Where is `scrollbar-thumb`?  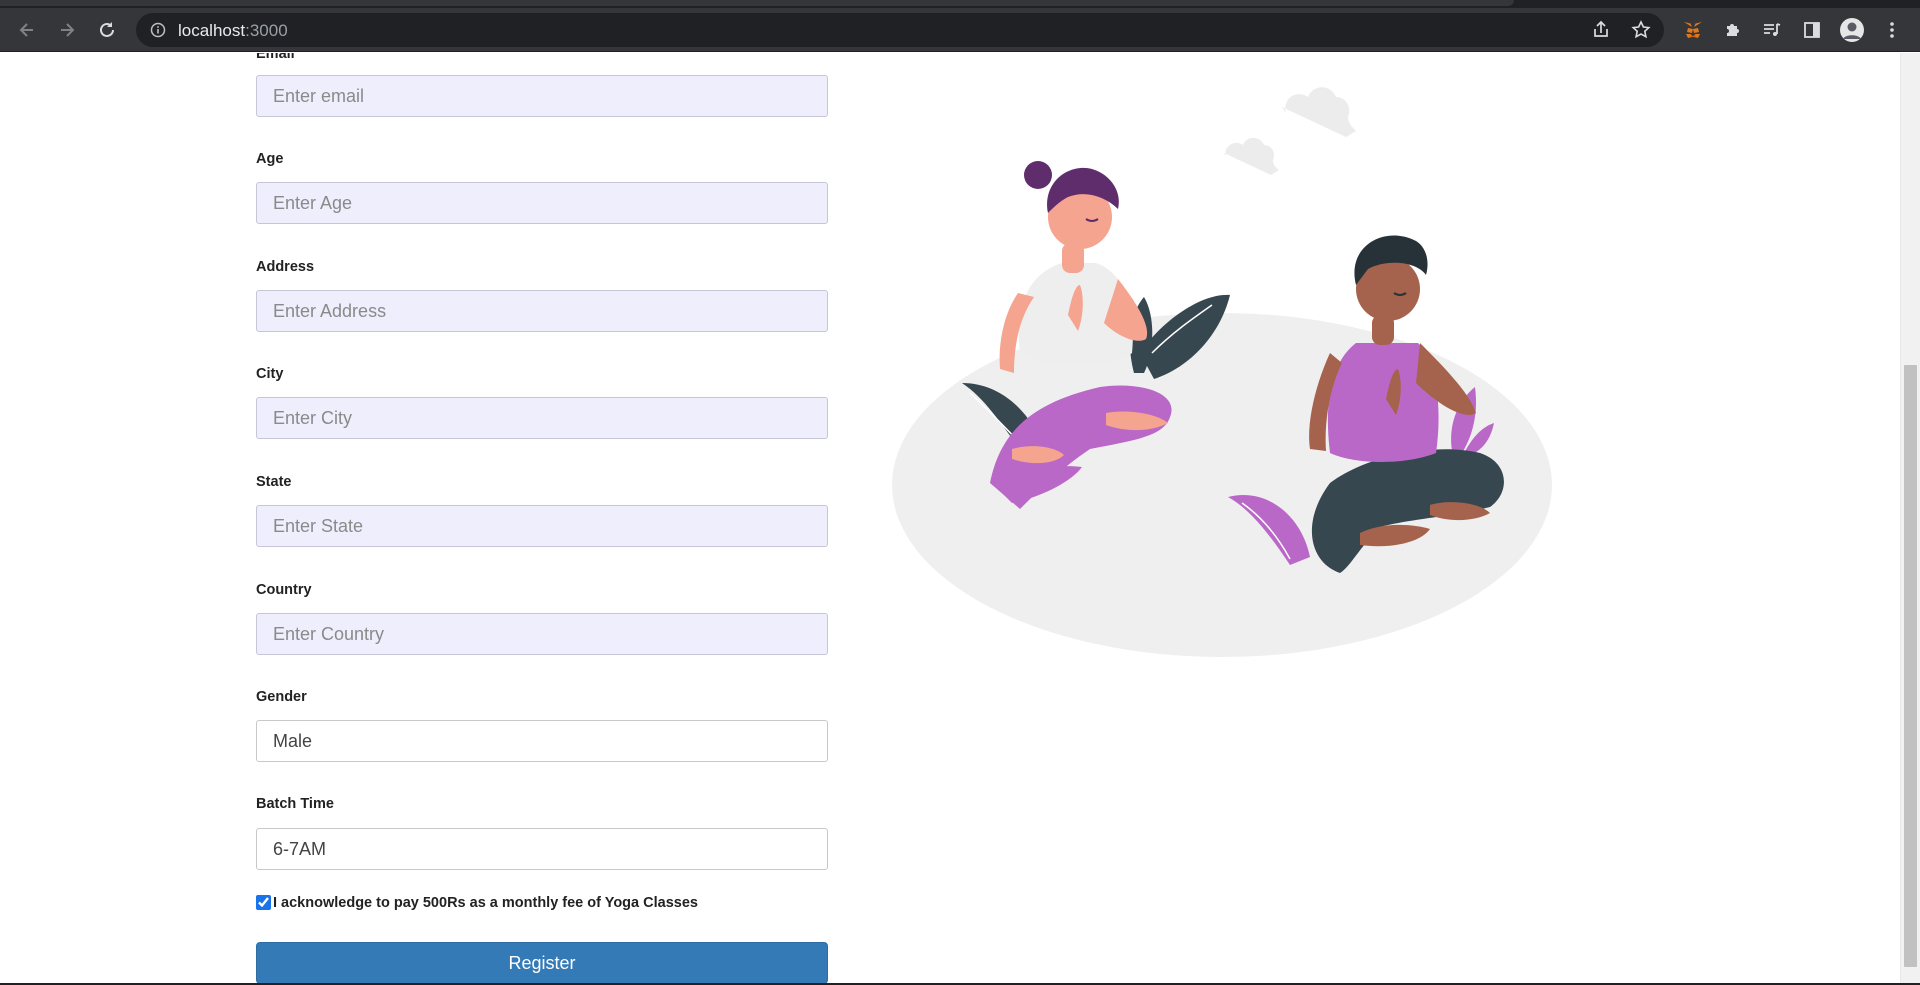
scrollbar-thumb is located at coordinates (1910, 666).